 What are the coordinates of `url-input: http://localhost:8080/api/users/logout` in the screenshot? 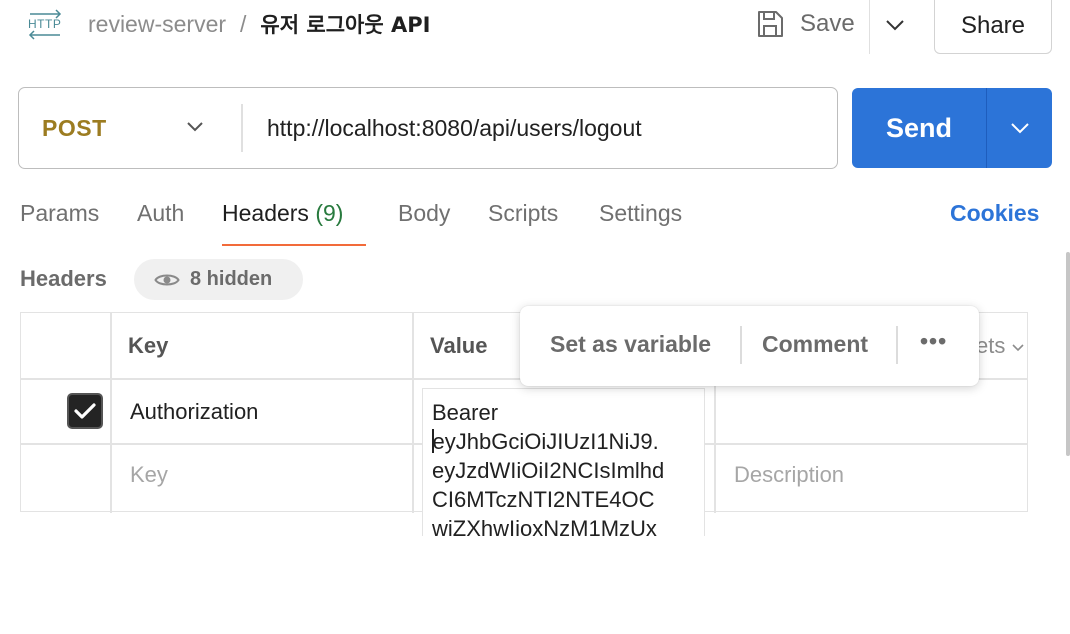 It's located at (454, 128).